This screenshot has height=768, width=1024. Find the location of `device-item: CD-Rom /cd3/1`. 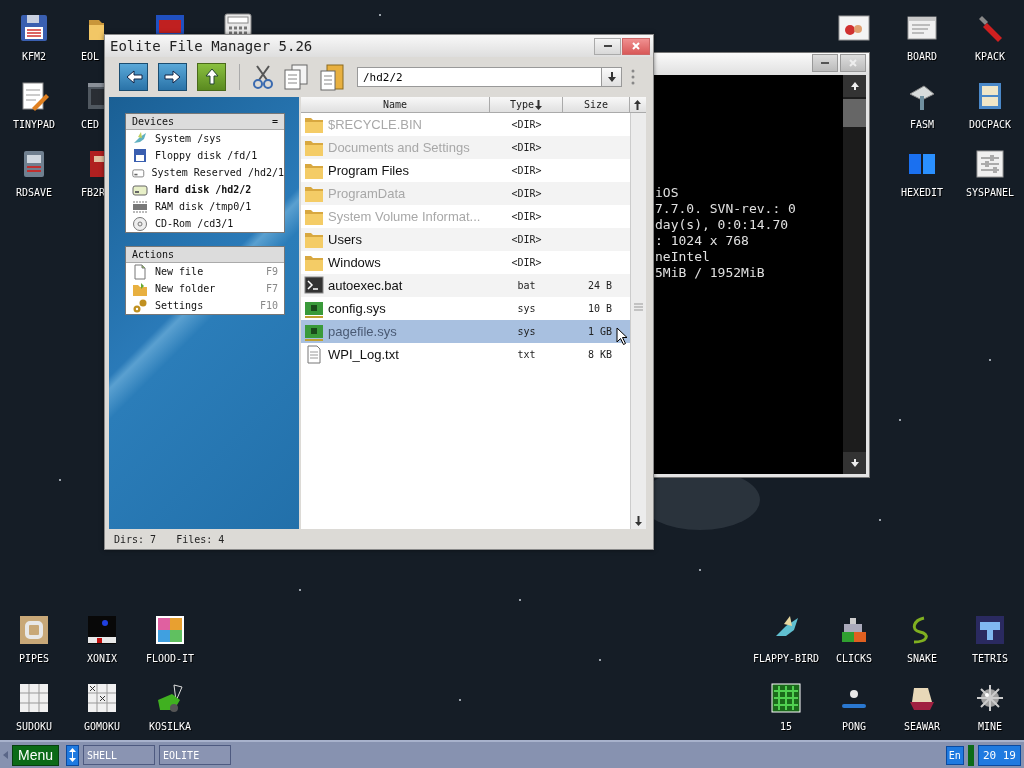

device-item: CD-Rom /cd3/1 is located at coordinates (205, 223).